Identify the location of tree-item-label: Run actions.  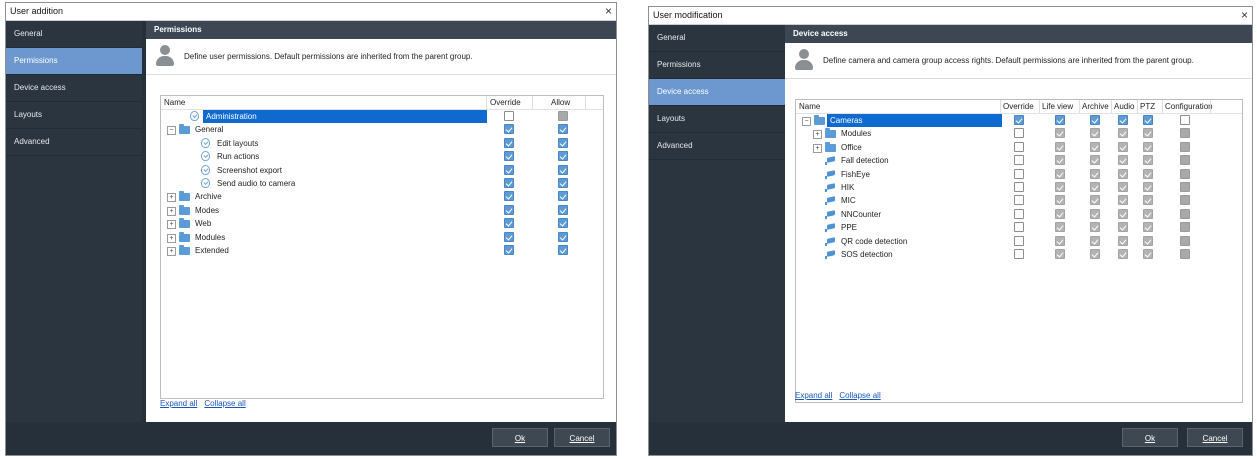
(238, 156).